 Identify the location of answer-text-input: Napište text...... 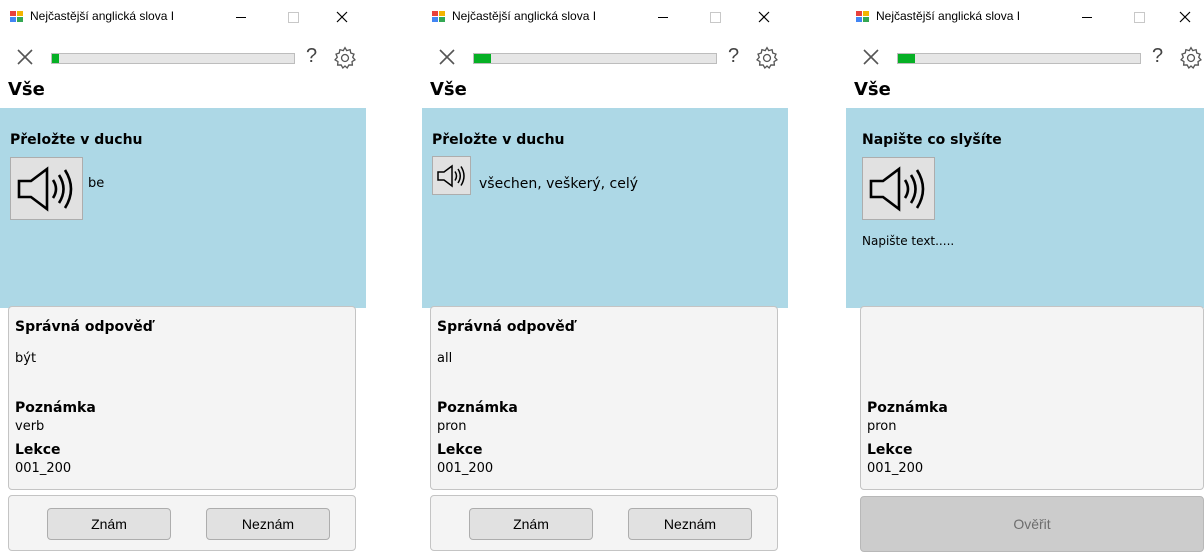
(908, 241).